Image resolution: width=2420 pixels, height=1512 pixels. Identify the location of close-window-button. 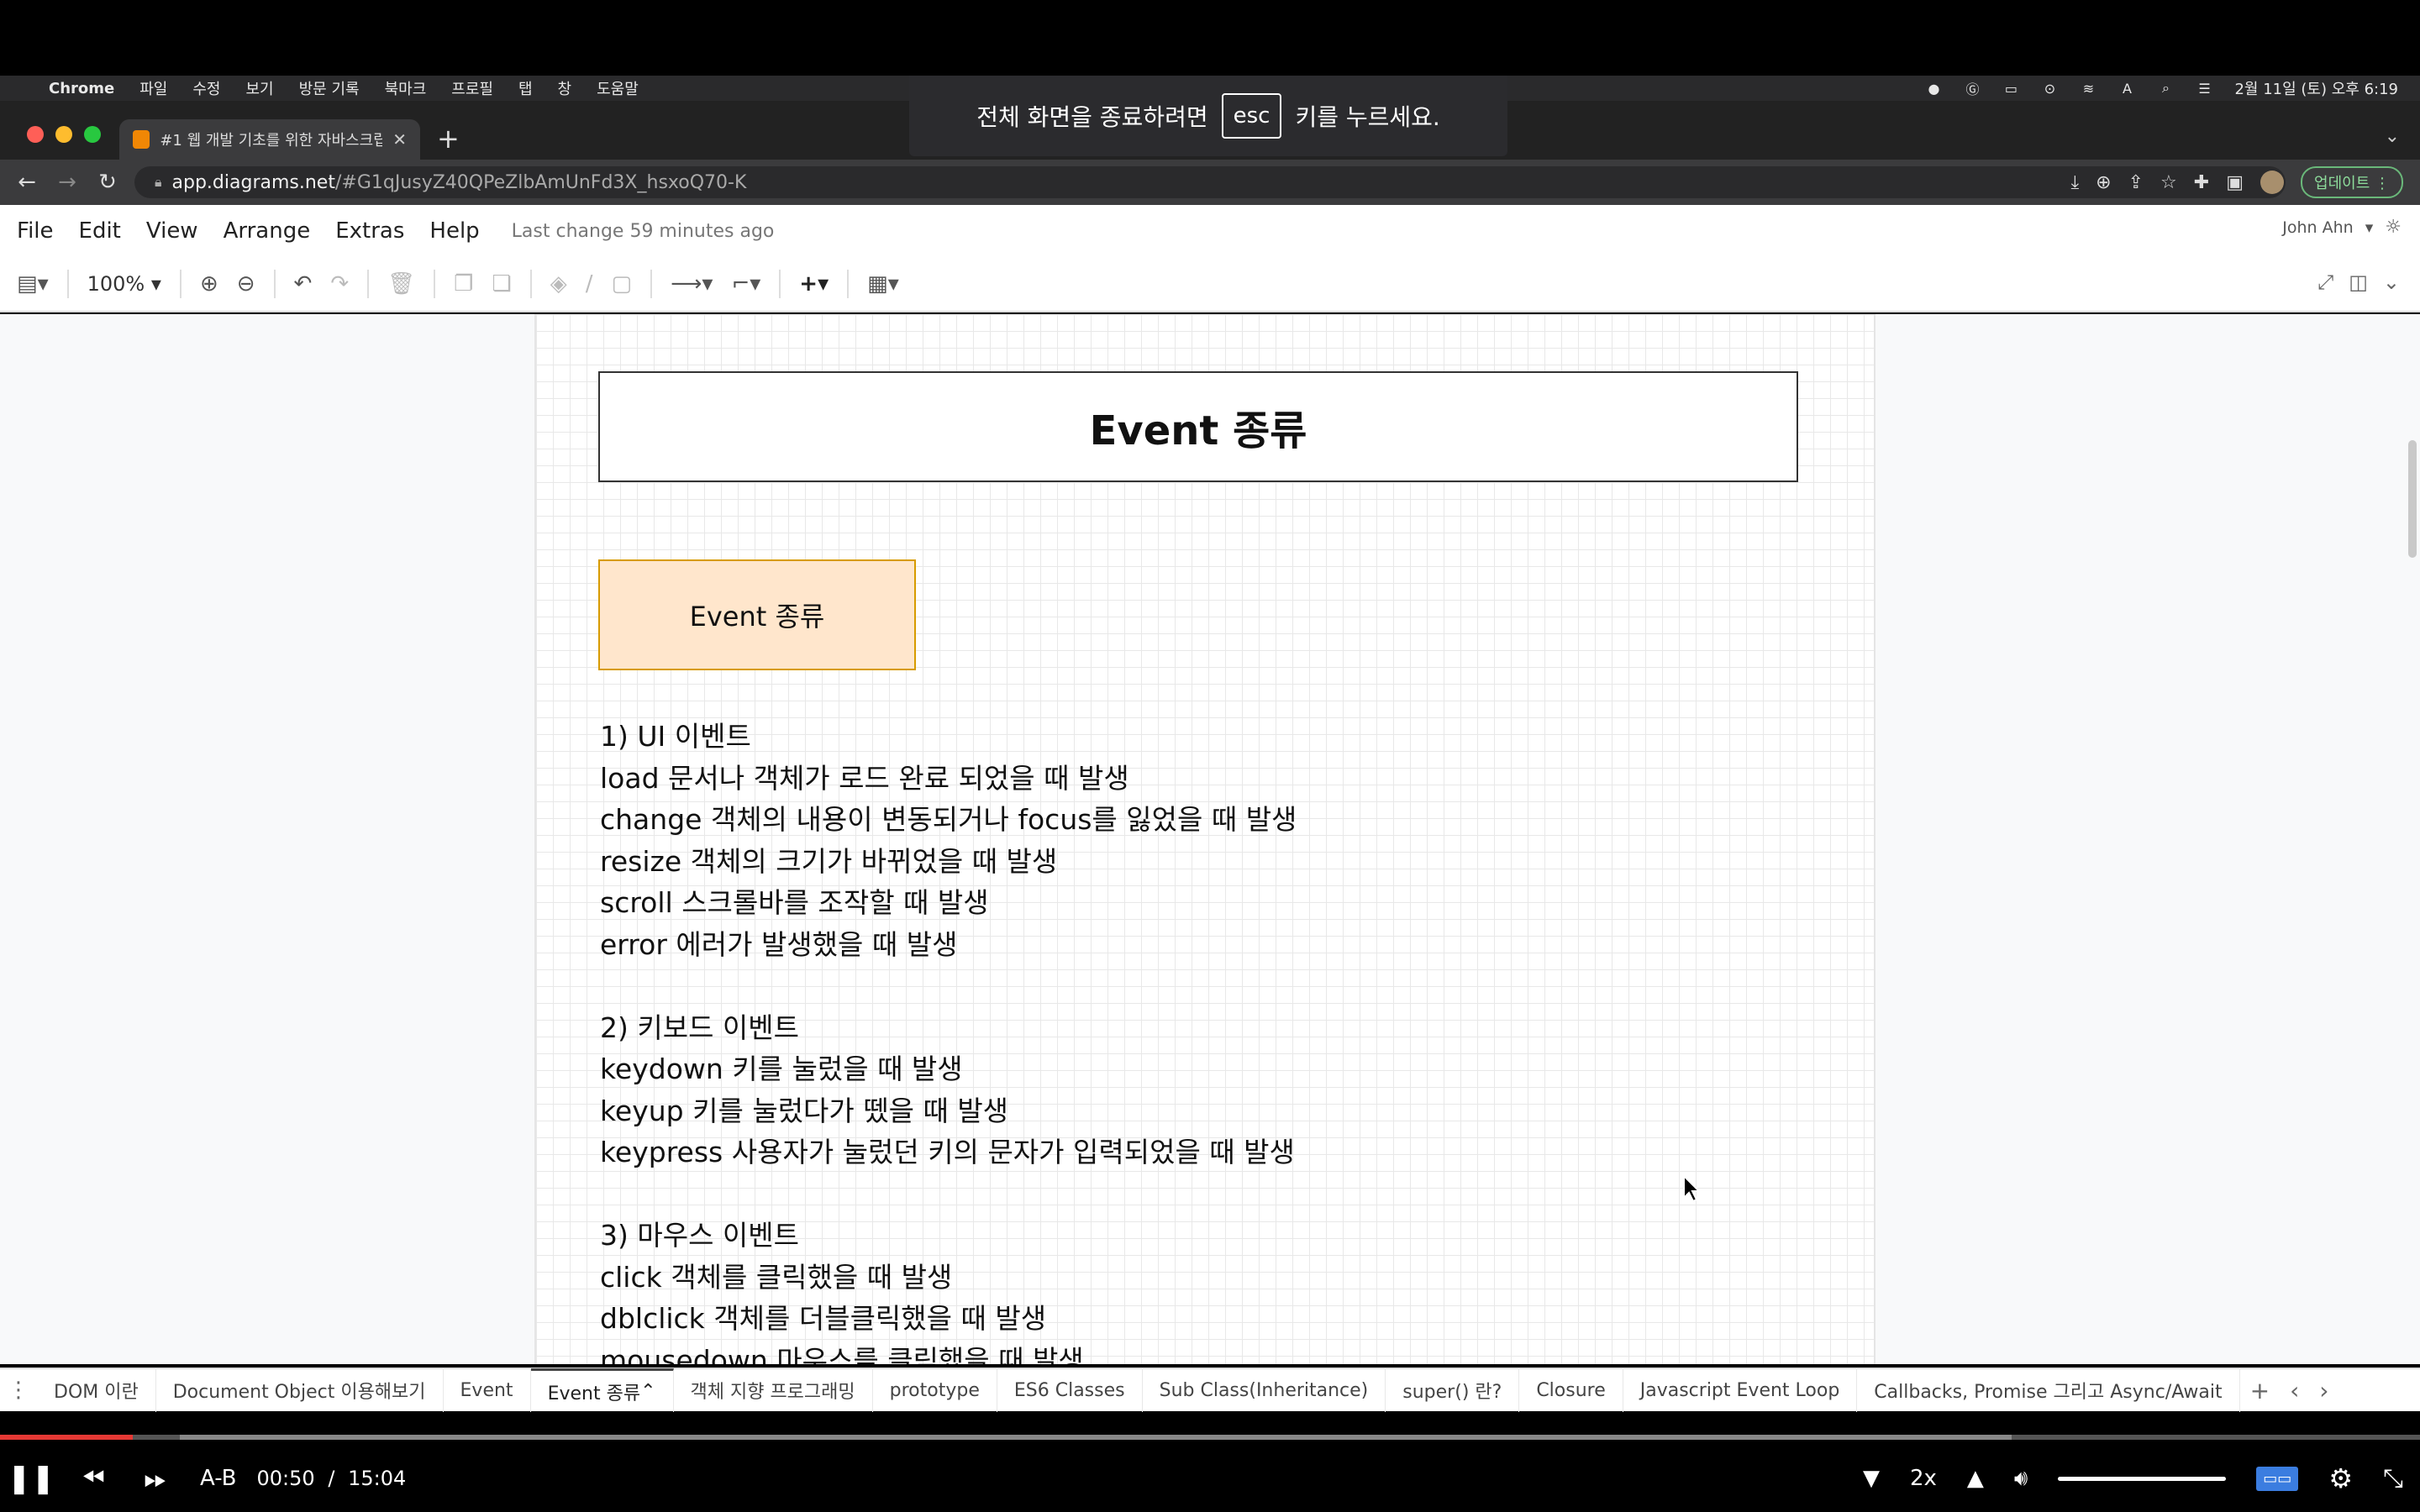
(35, 134).